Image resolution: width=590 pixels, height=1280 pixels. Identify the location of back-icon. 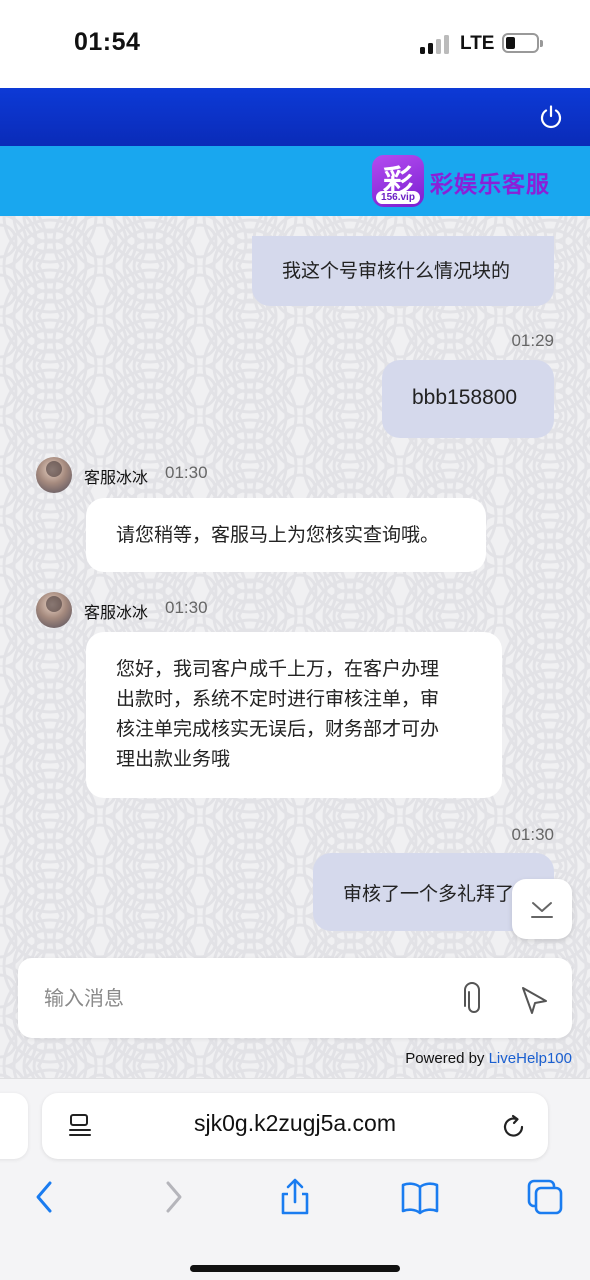
(46, 1197).